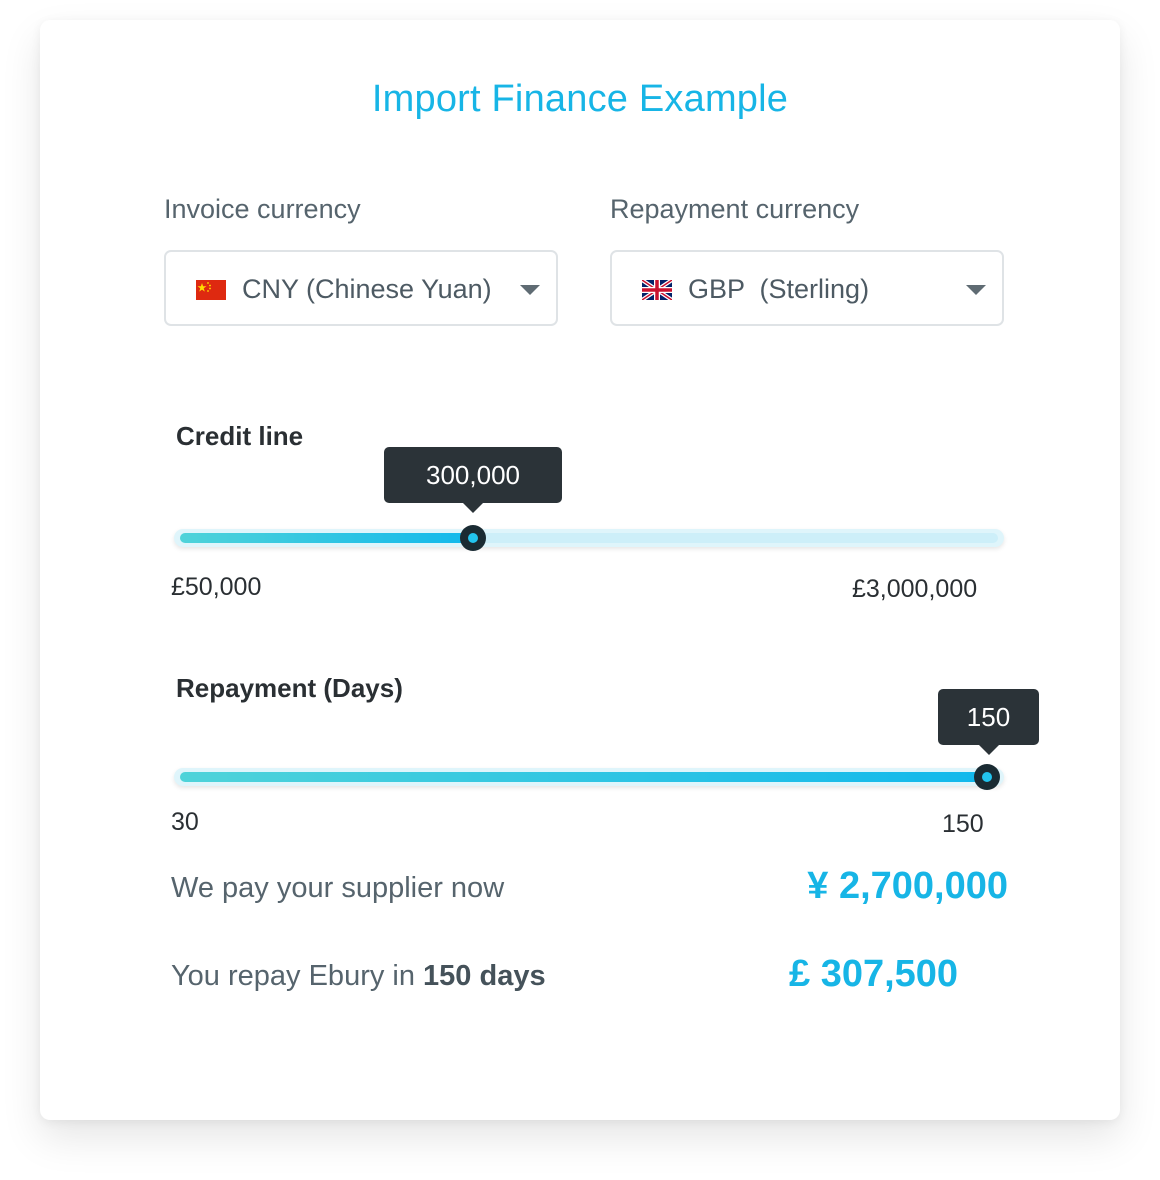 The height and width of the screenshot is (1180, 1160). I want to click on repayment-days-slider-handle, so click(987, 777).